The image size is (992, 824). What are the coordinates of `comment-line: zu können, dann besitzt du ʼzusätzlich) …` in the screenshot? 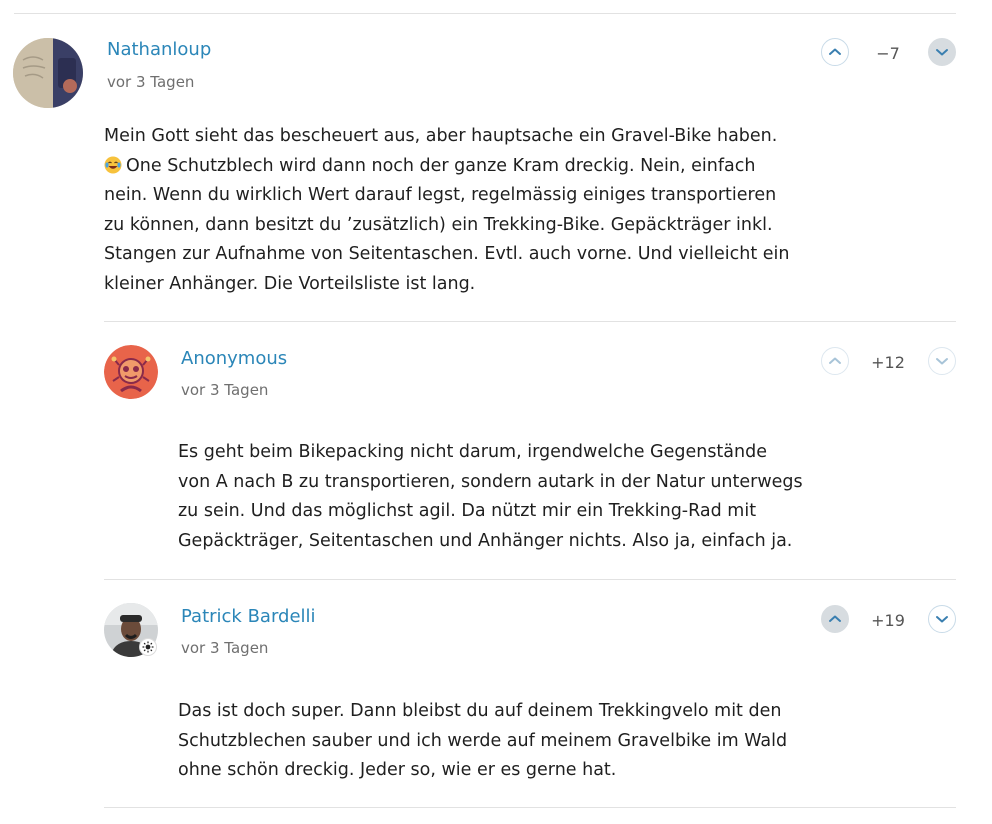 It's located at (438, 224).